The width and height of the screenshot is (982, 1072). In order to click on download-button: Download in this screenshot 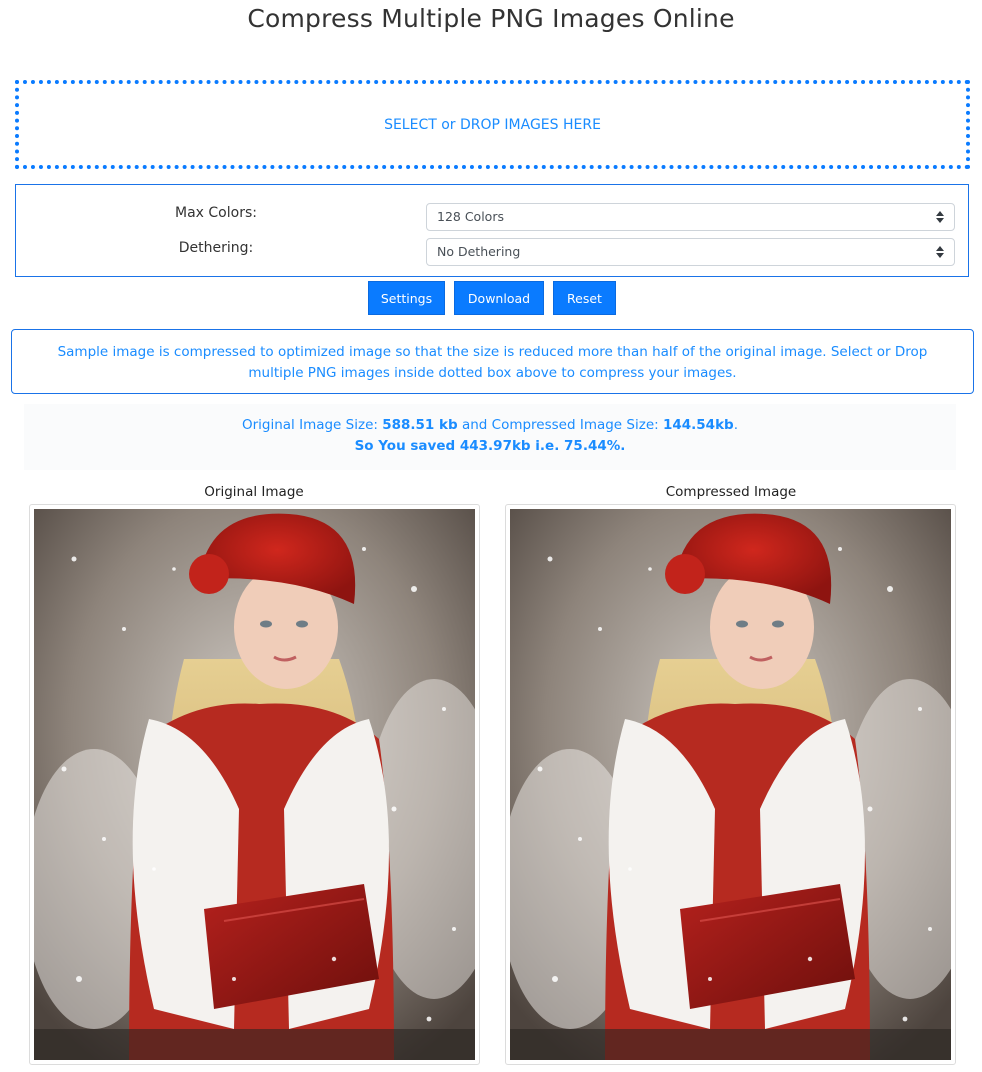, I will do `click(499, 298)`.